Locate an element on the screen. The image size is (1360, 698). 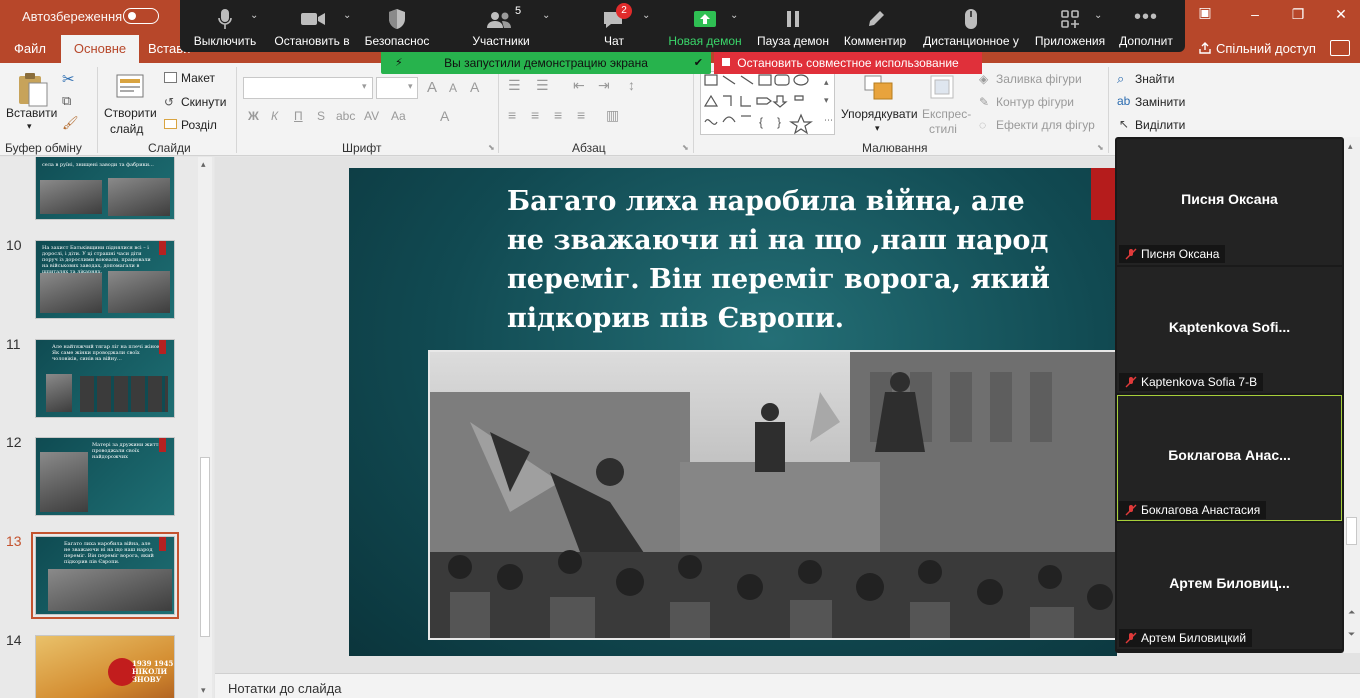
participant-tile: Писня Оксана Писня Оксана is located at coordinates (1229, 202).